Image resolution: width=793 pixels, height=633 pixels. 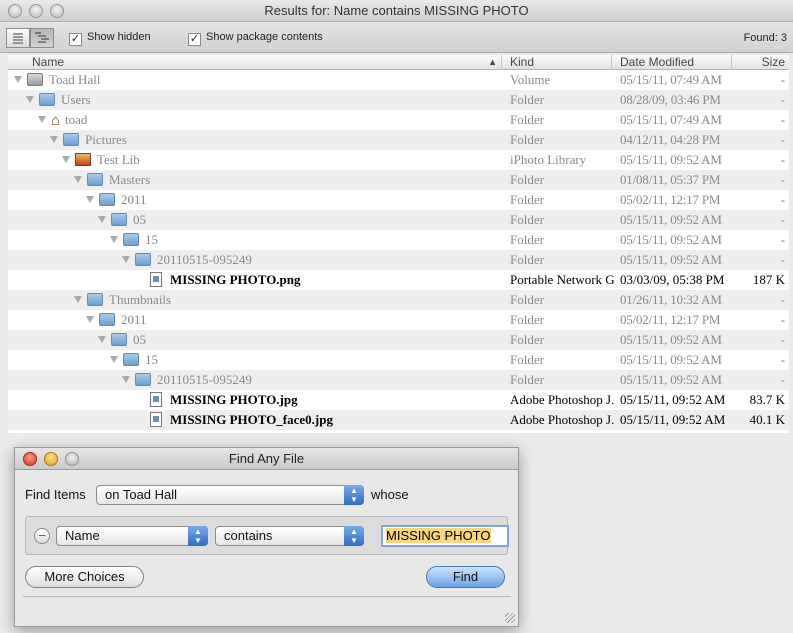 I want to click on row-name-cell: Users, so click(x=255, y=100).